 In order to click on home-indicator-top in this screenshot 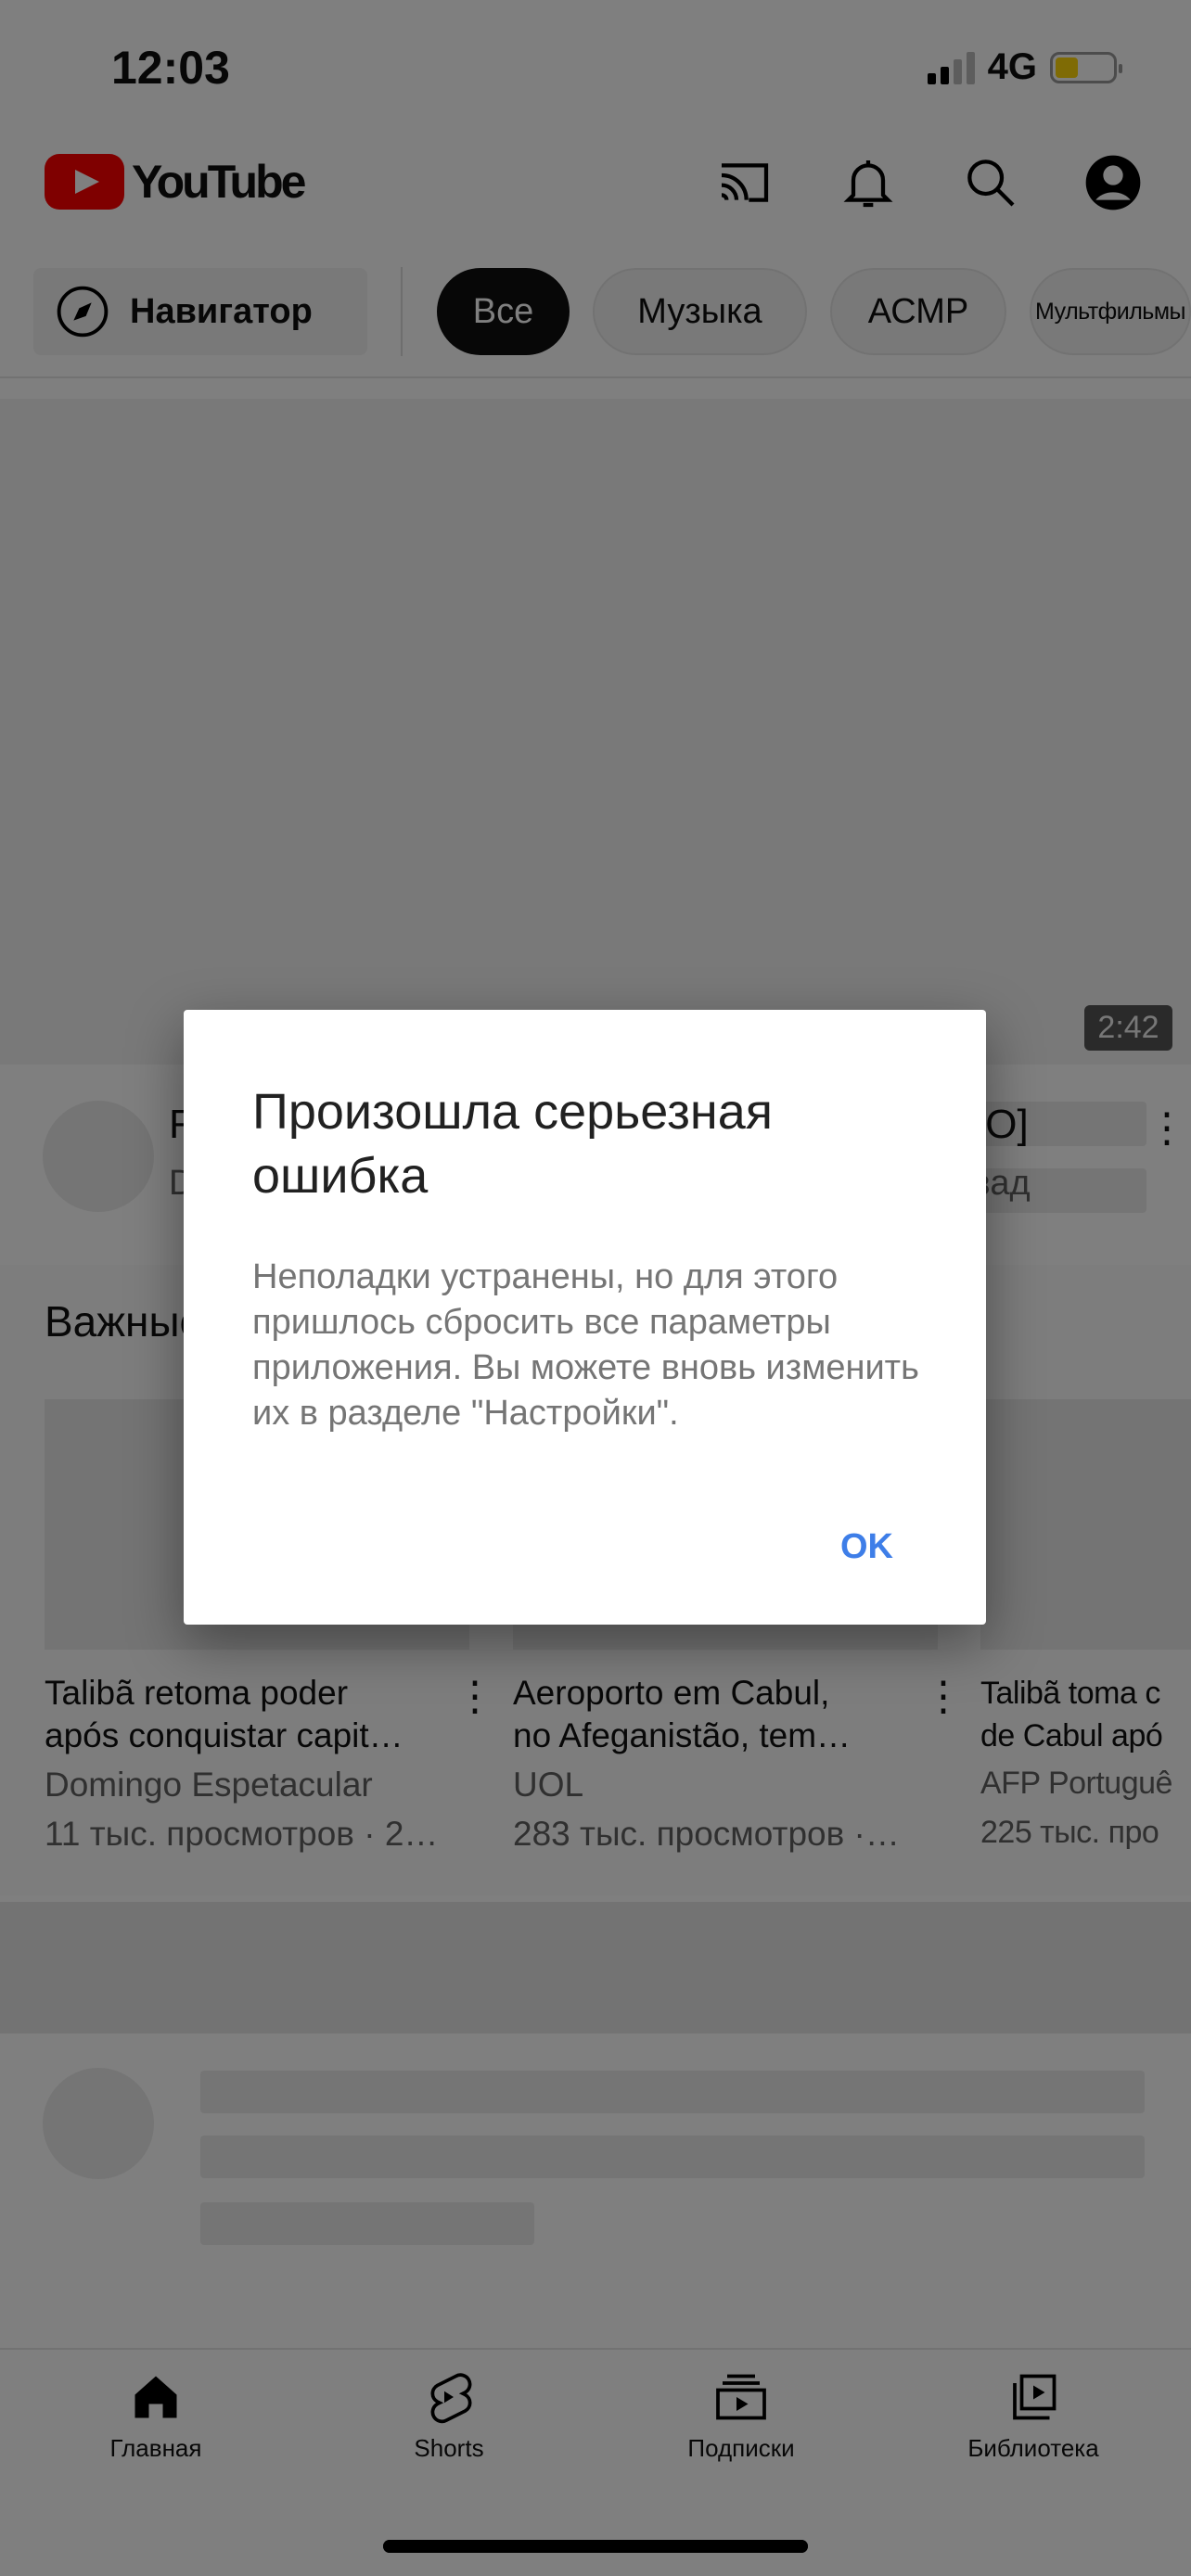, I will do `click(595, 2546)`.